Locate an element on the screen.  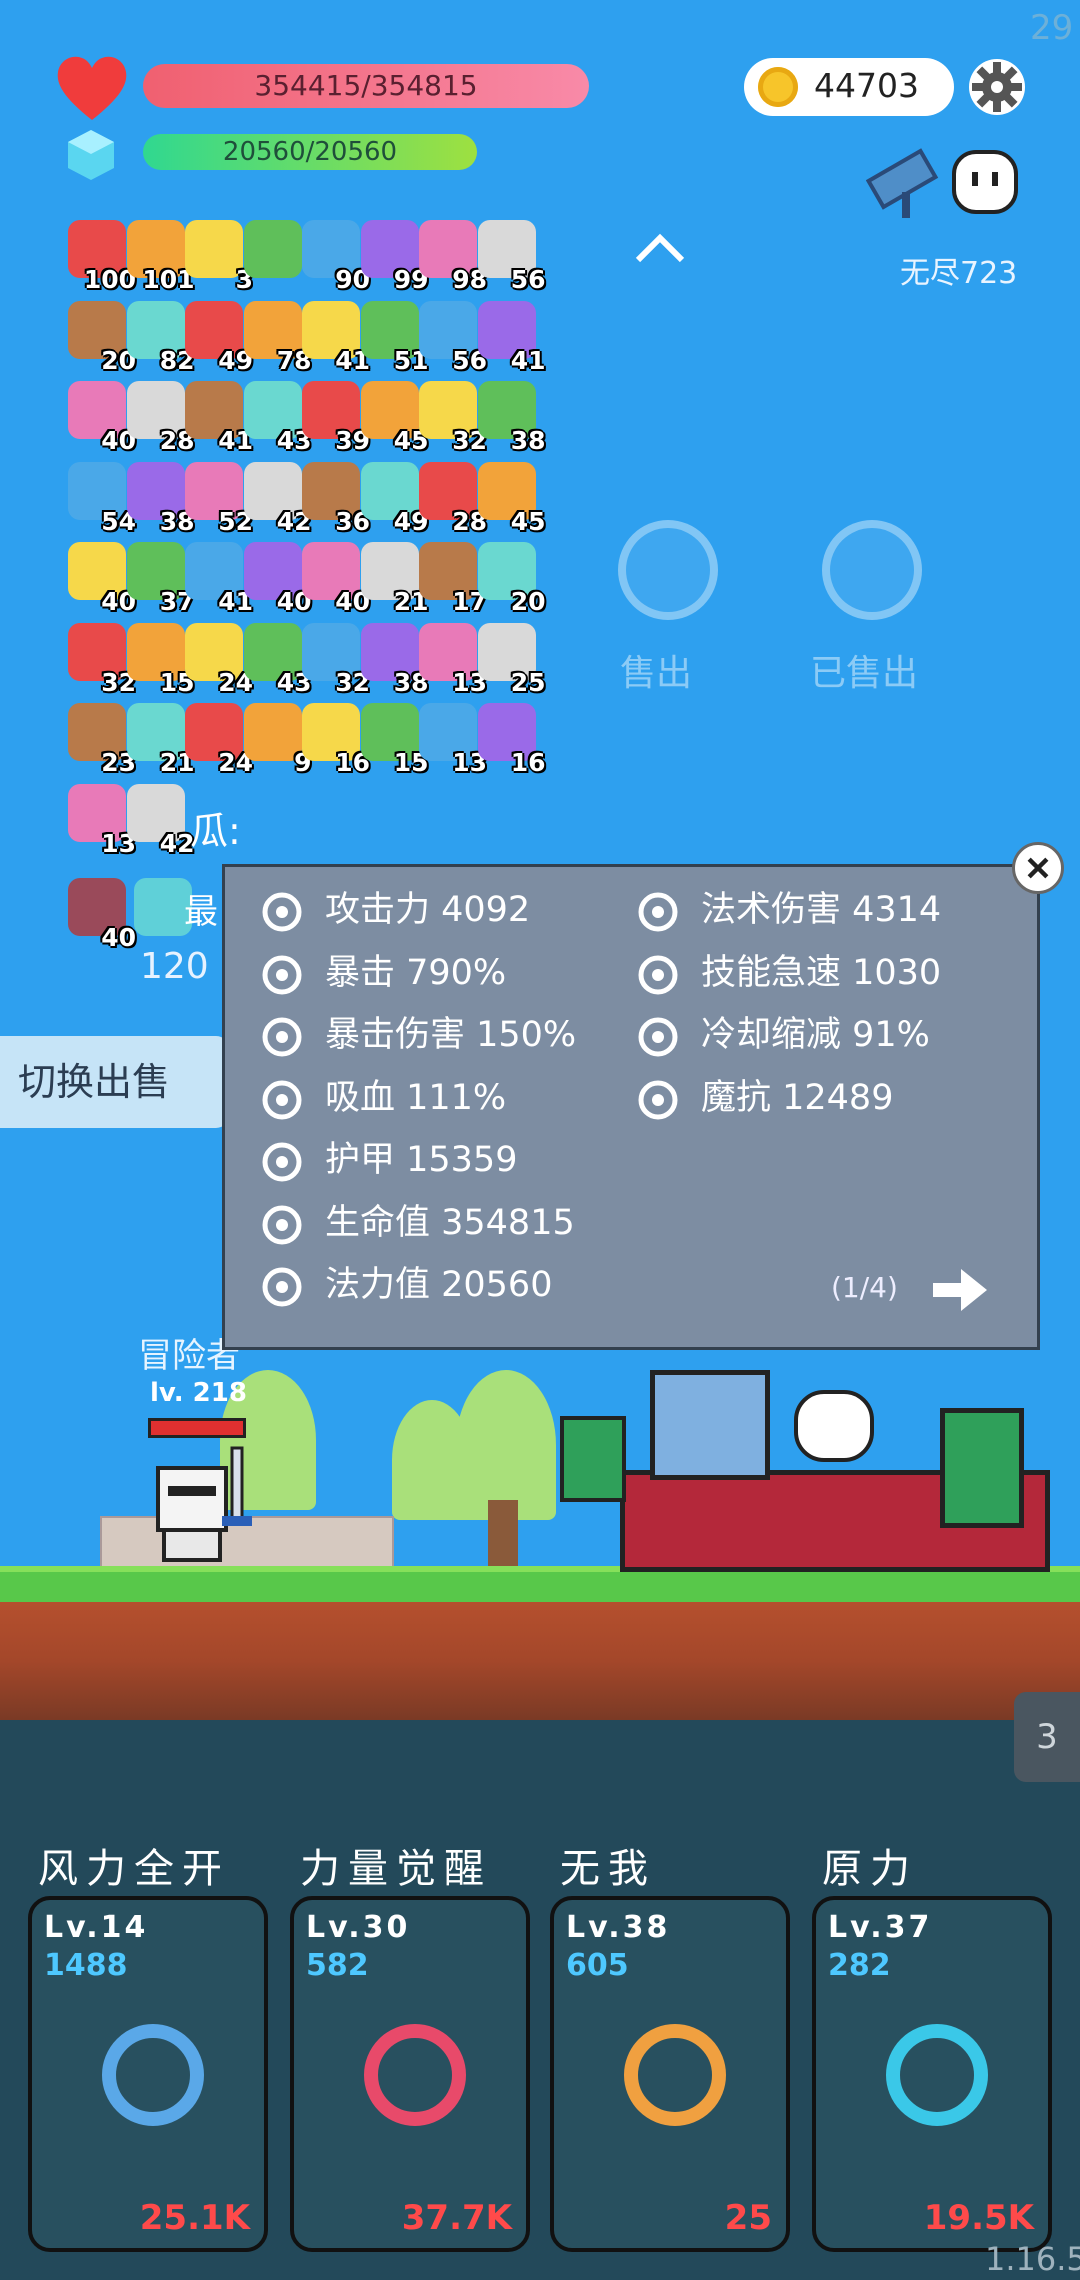
item-count: 25 is located at coordinates (528, 682).